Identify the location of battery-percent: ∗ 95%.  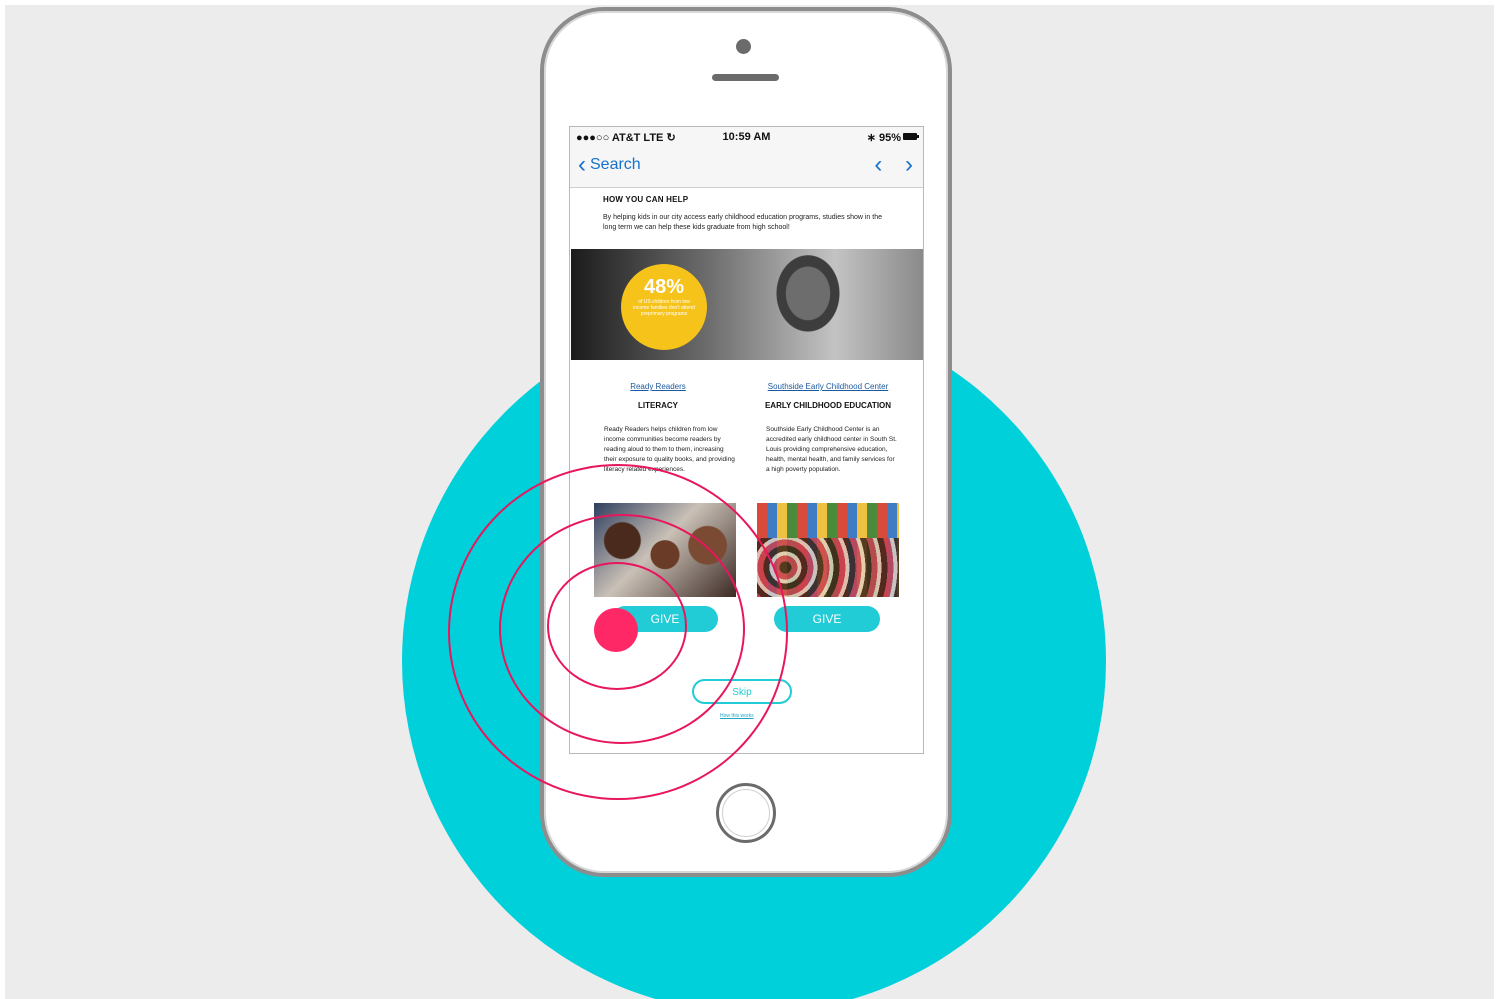
(883, 138).